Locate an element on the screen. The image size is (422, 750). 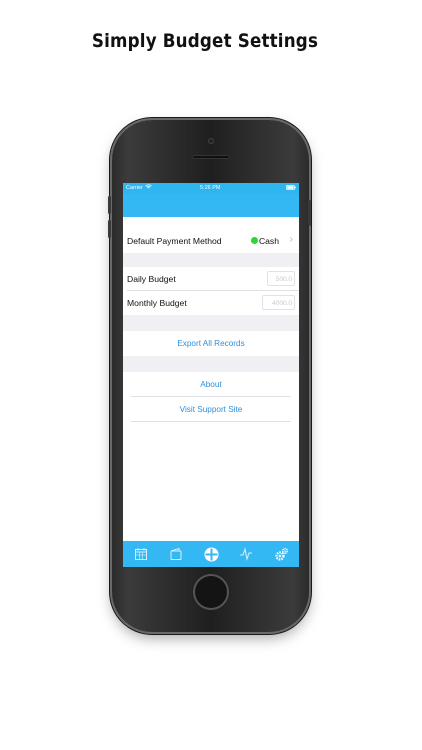
carrier-label: Carrier is located at coordinates (134, 188).